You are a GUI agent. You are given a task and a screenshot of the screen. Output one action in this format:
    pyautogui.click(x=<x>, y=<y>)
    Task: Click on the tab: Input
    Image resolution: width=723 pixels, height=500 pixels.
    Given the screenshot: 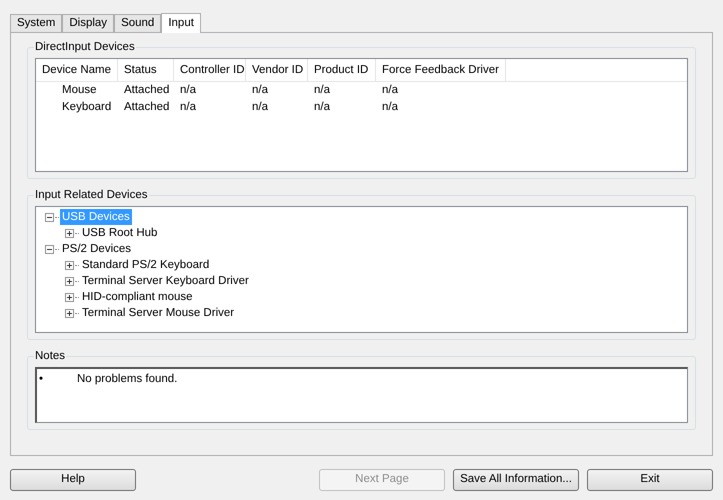 What is the action you would take?
    pyautogui.click(x=181, y=23)
    